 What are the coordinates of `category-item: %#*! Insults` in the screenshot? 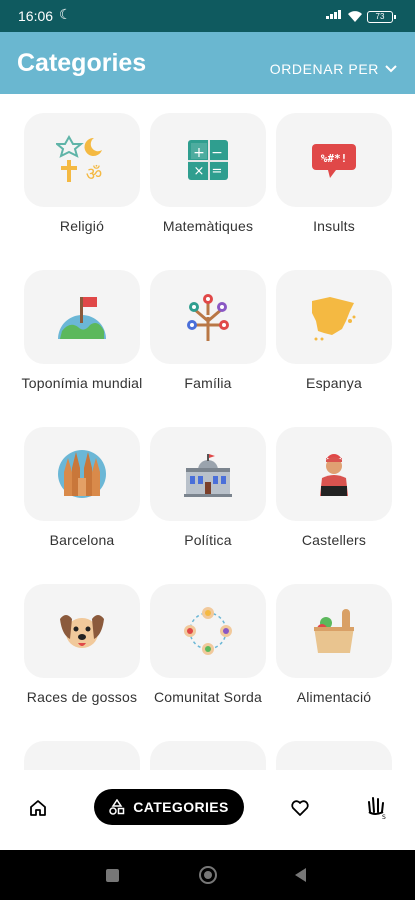 It's located at (334, 174).